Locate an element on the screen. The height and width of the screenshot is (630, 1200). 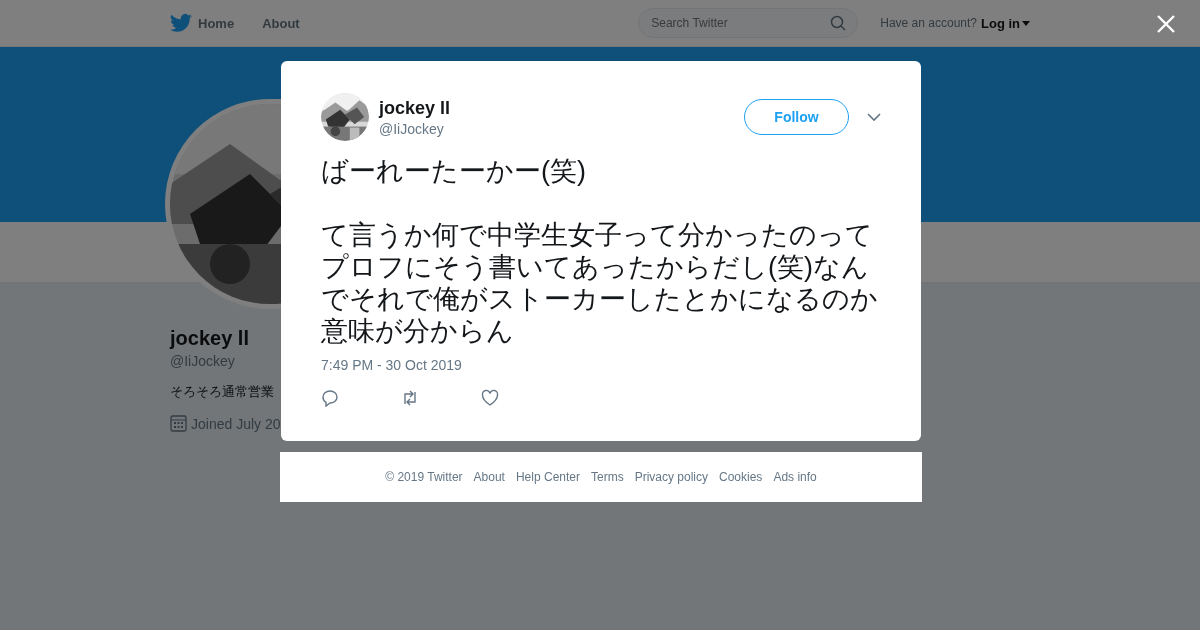
footer-link: Help Center is located at coordinates (547, 477).